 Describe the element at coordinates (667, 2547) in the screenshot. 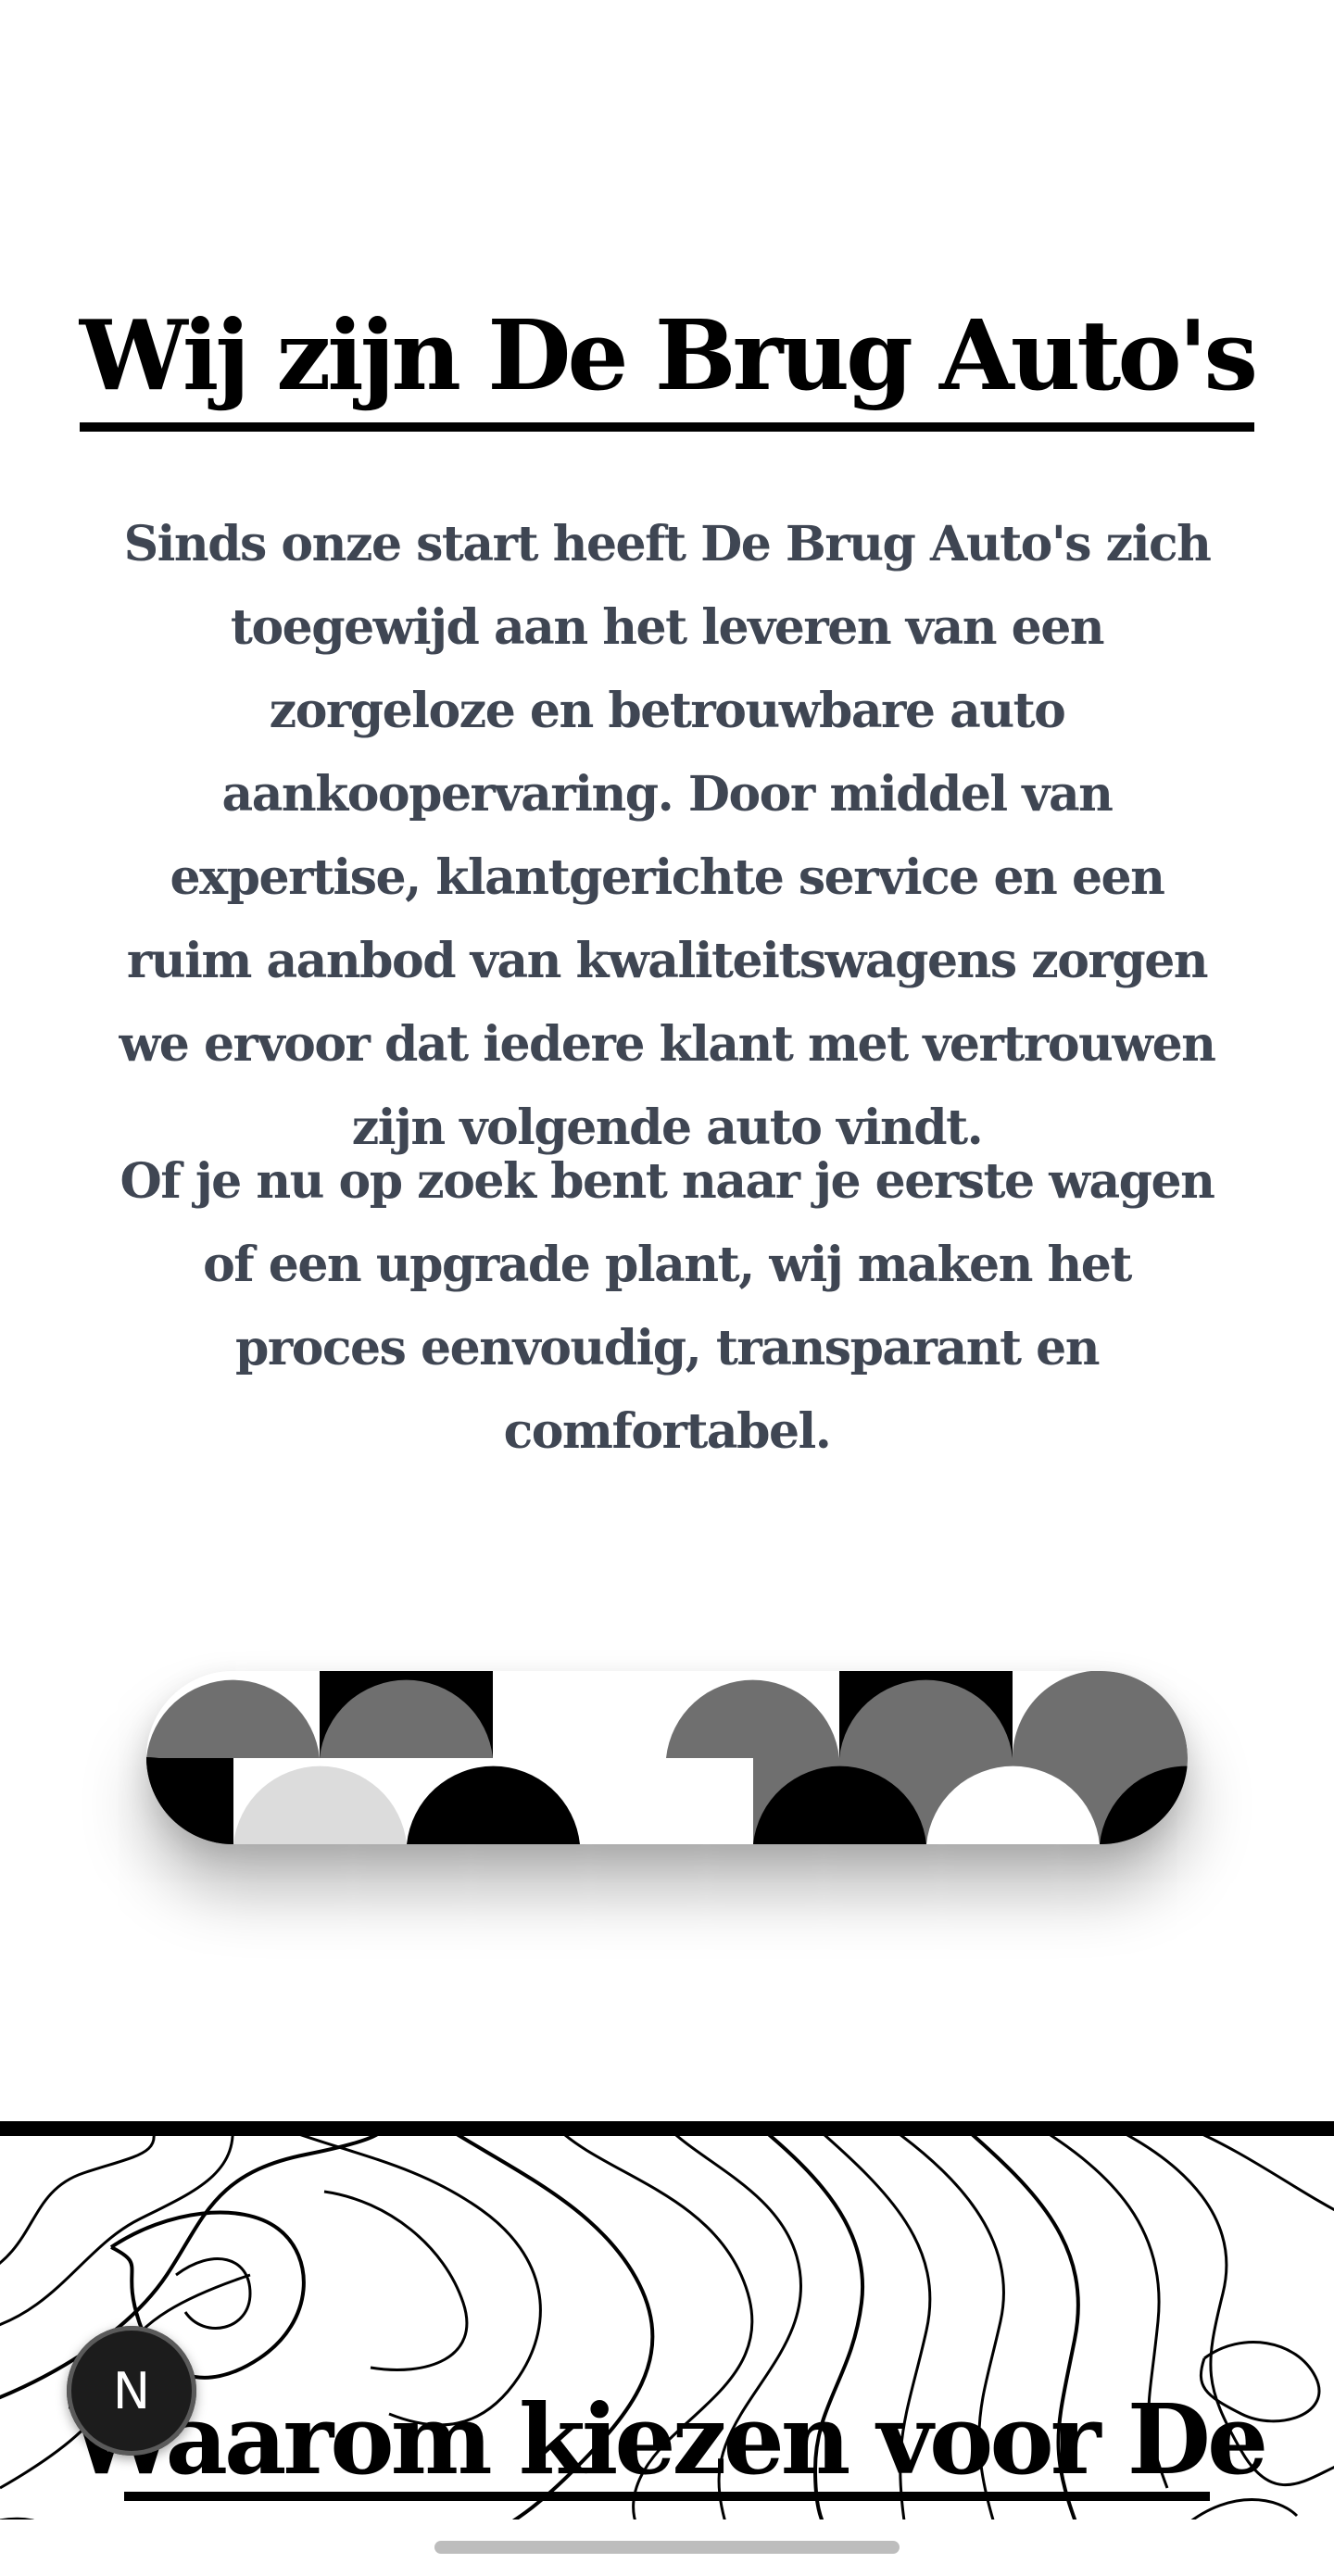

I see `home-indicator` at that location.